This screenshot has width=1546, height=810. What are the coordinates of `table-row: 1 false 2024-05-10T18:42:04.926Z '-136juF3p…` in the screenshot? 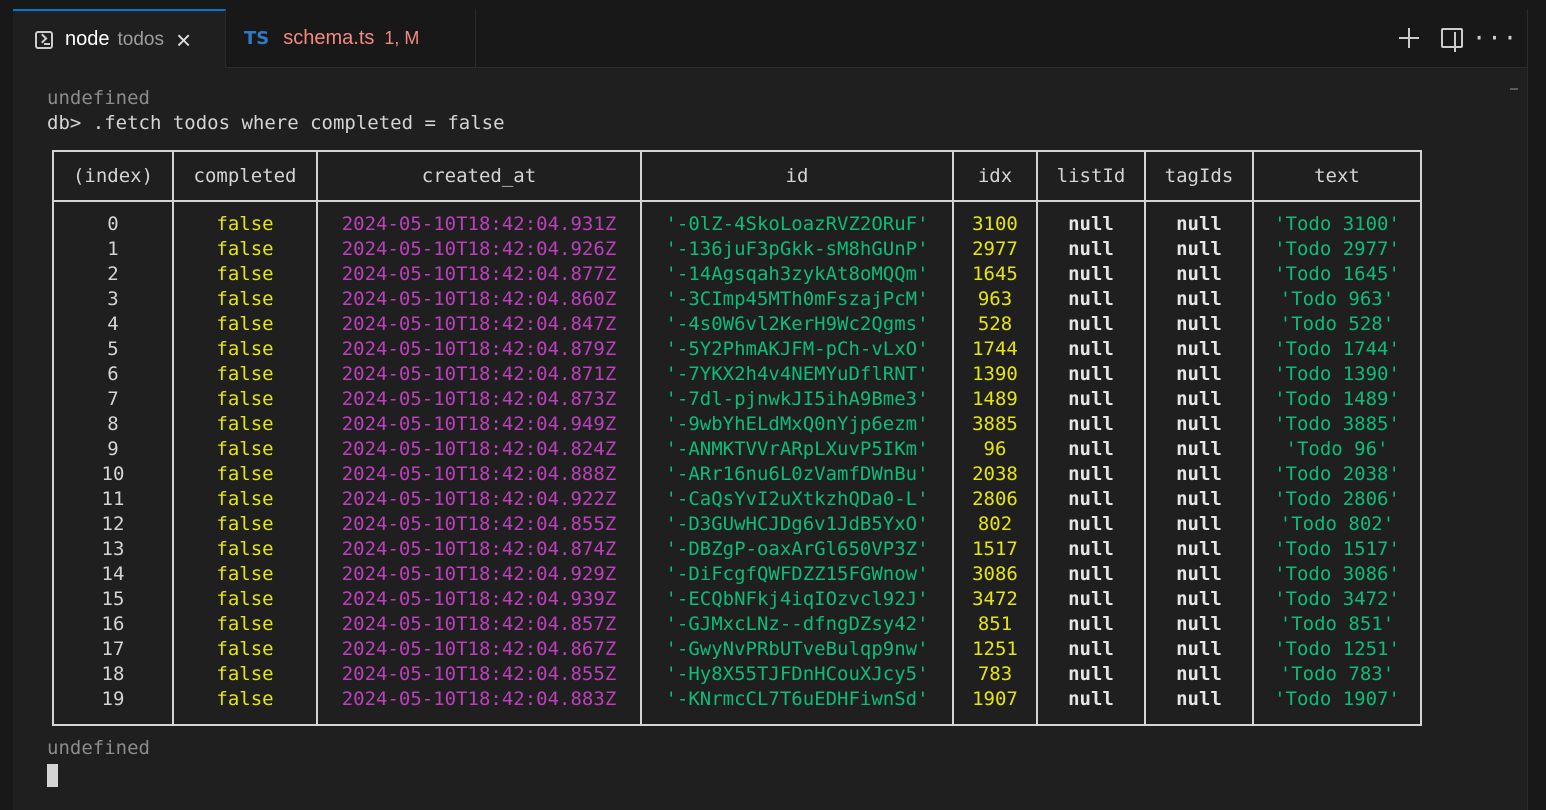 It's located at (736, 249).